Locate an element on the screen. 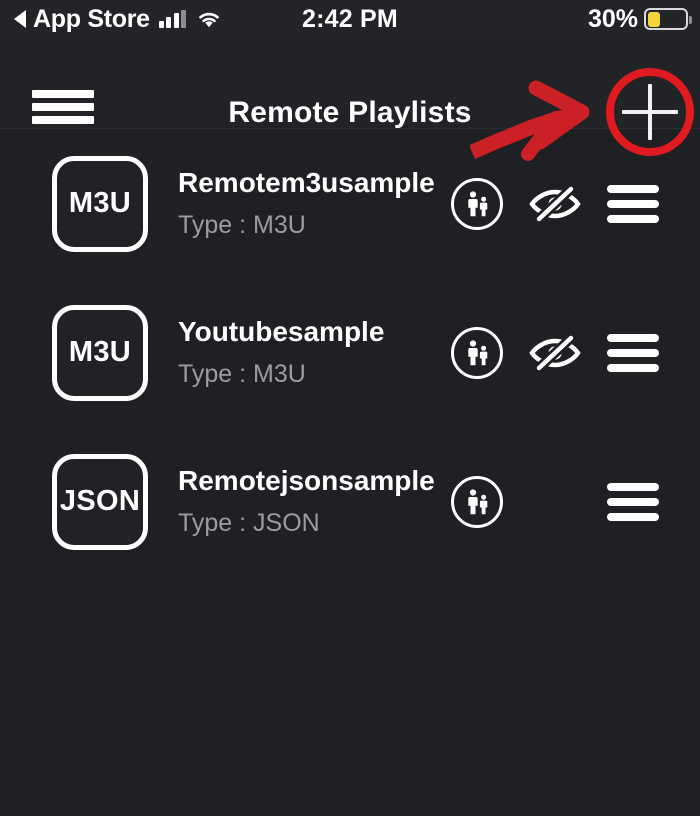  playlist-type-badge-label: JSON is located at coordinates (100, 501).